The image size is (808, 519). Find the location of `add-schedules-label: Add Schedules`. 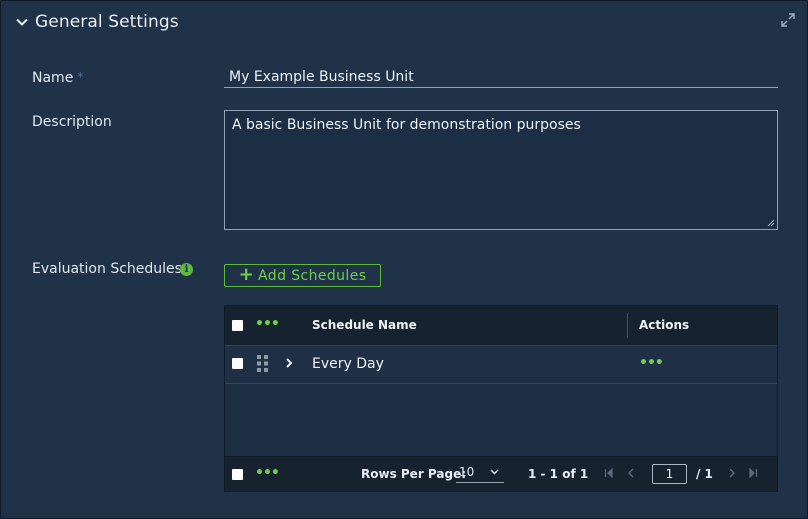

add-schedules-label: Add Schedules is located at coordinates (312, 275).